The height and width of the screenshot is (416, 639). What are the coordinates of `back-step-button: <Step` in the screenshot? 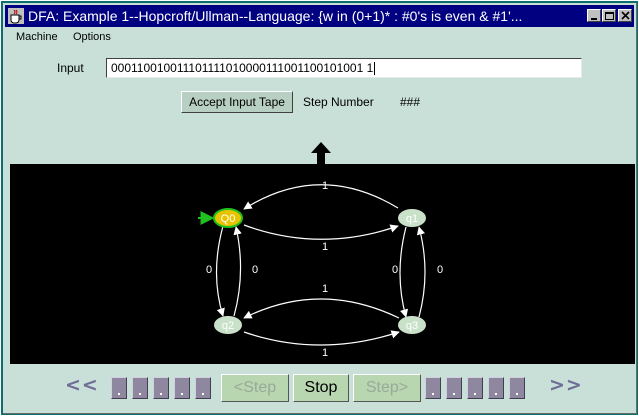 It's located at (255, 388).